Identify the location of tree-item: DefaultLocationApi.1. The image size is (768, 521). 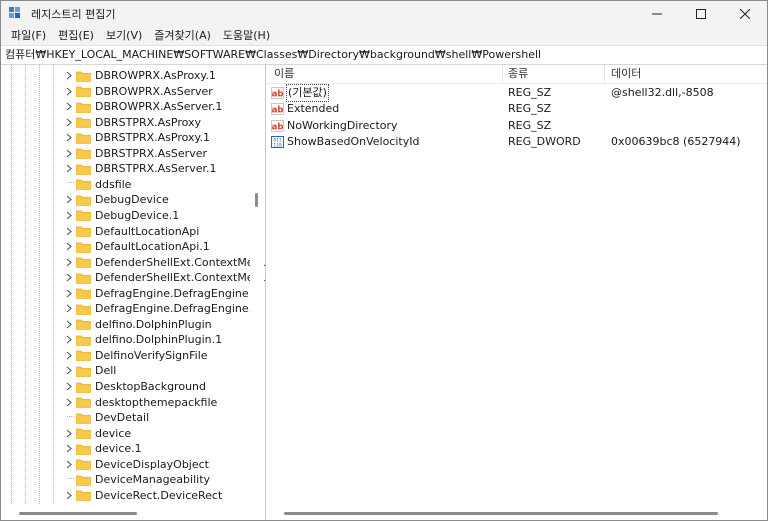
(105, 246).